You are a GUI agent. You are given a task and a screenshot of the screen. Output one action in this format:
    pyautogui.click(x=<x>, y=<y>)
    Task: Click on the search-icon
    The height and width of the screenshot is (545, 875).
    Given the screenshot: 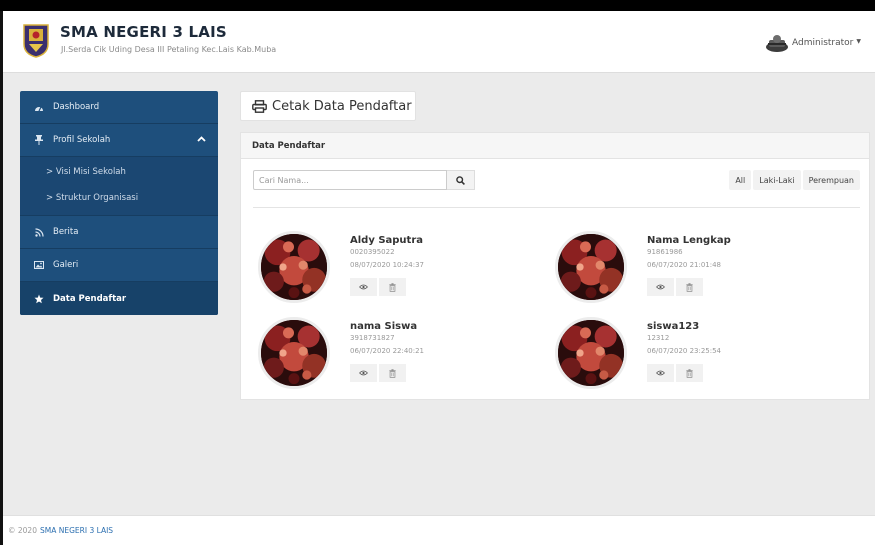 What is the action you would take?
    pyautogui.click(x=460, y=180)
    